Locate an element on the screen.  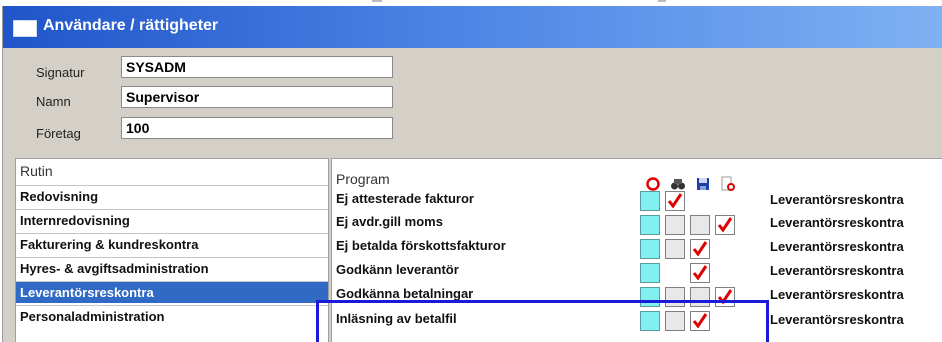
rutin-item-redovisning: Redovisning is located at coordinates (172, 196).